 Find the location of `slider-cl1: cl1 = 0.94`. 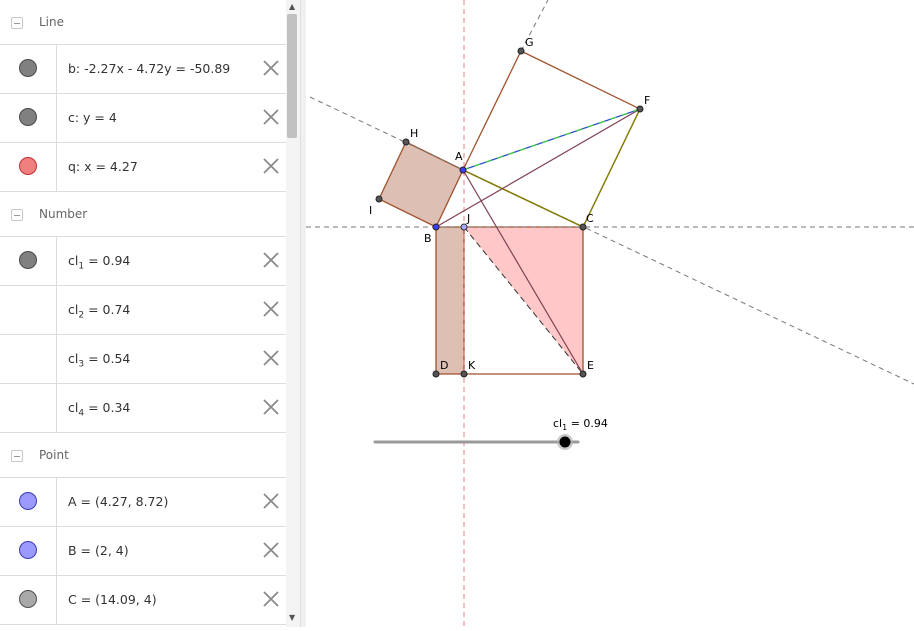

slider-cl1: cl1 = 0.94 is located at coordinates (490, 433).